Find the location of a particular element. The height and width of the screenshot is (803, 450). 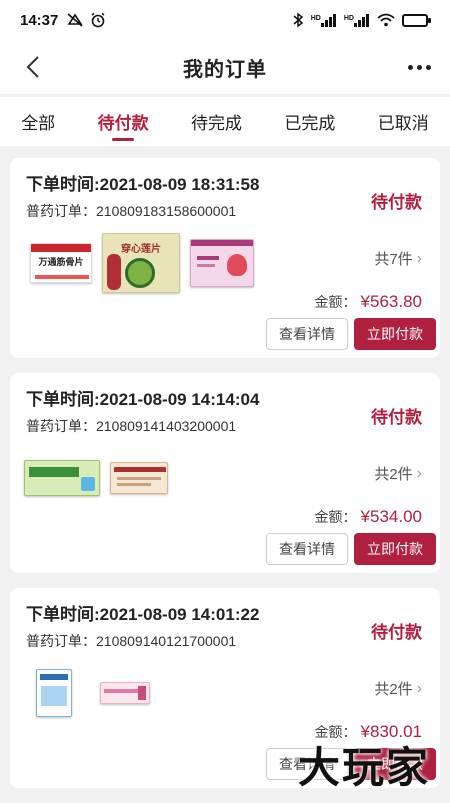

signal-icon is located at coordinates (328, 20).